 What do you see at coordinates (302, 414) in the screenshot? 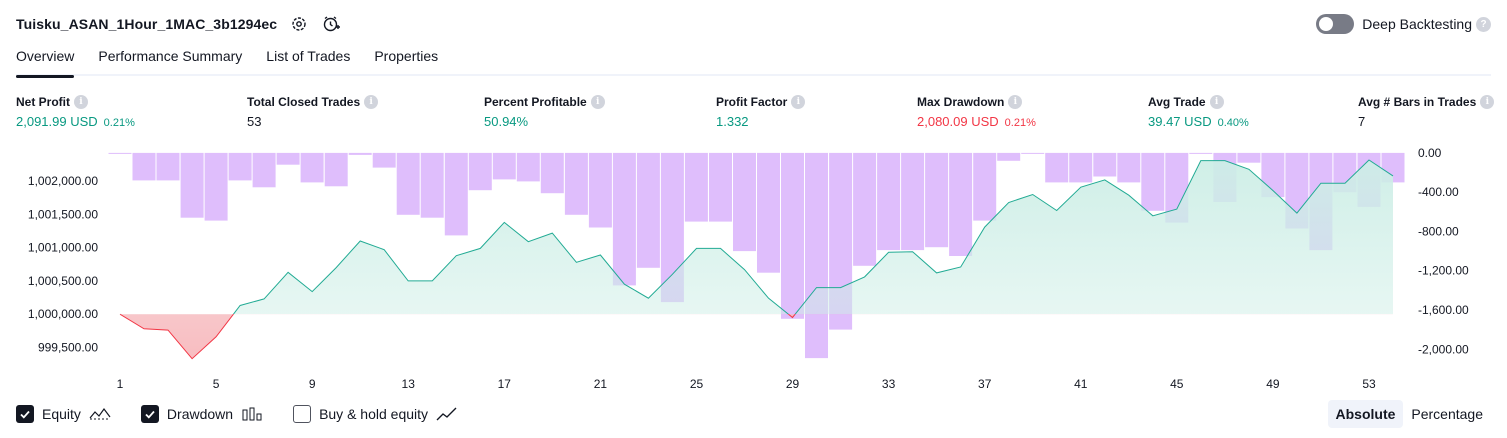
I see `buy-hold-checkbox` at bounding box center [302, 414].